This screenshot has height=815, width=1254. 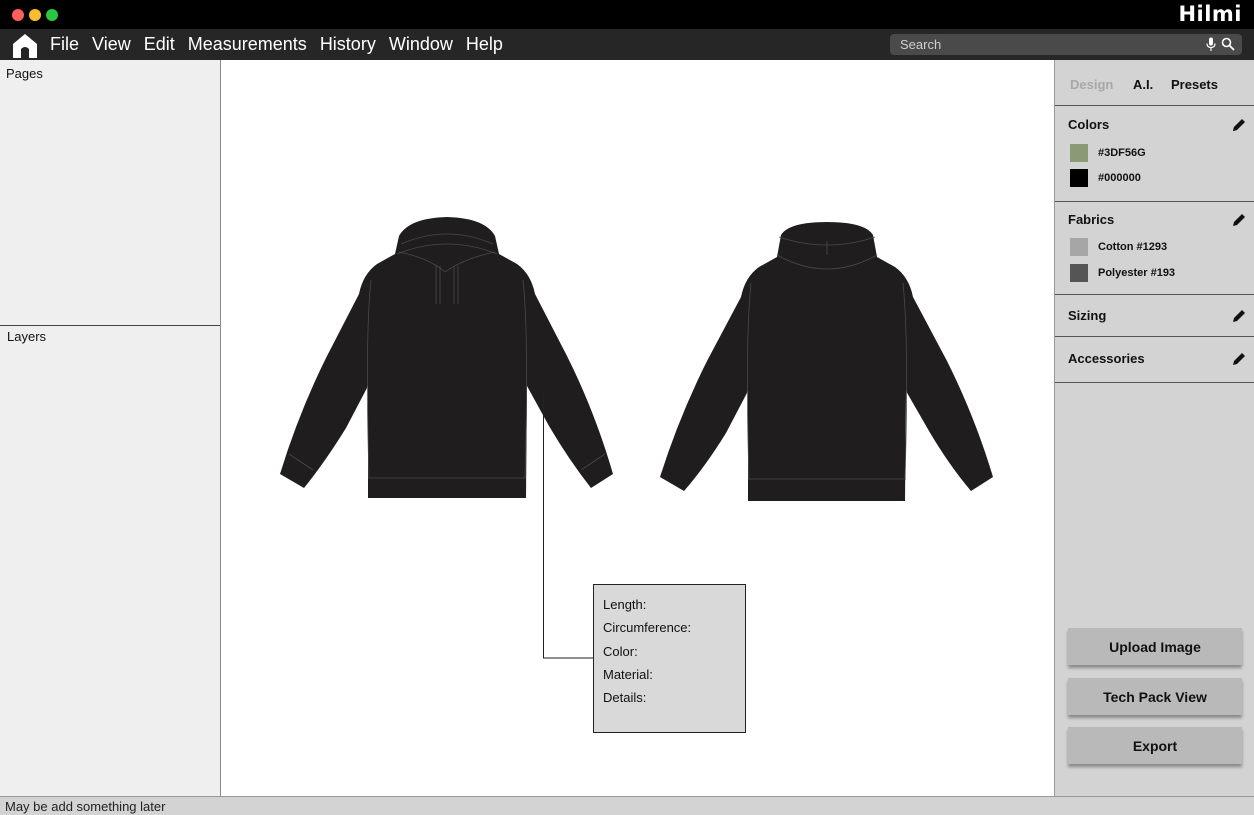 What do you see at coordinates (625, 698) in the screenshot?
I see `info-details-label: Details:` at bounding box center [625, 698].